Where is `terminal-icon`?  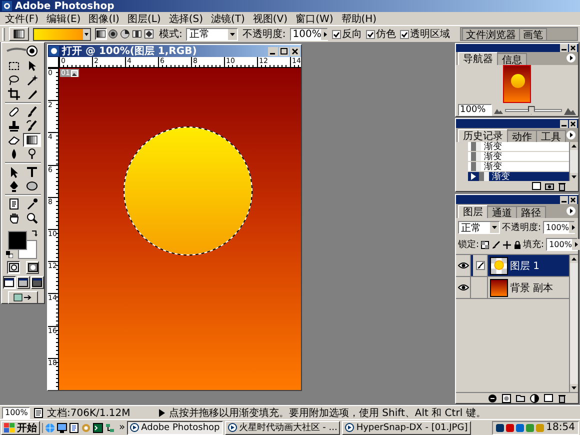
terminal-icon is located at coordinates (98, 427).